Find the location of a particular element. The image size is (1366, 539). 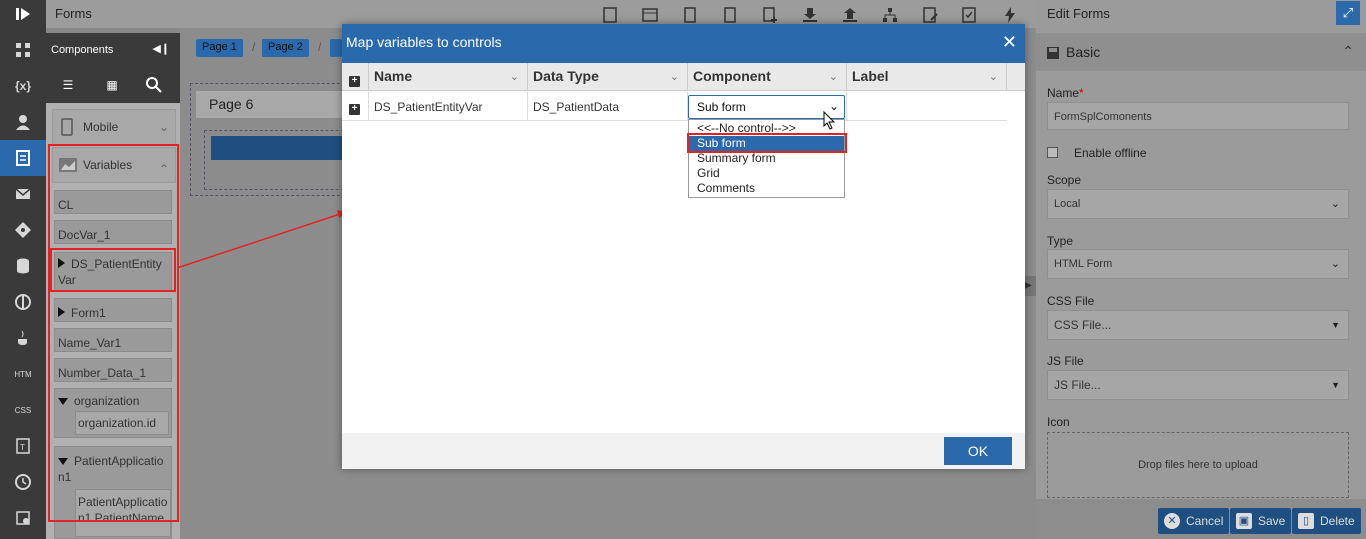

delete-button: ▯ Delete is located at coordinates (1326, 521).